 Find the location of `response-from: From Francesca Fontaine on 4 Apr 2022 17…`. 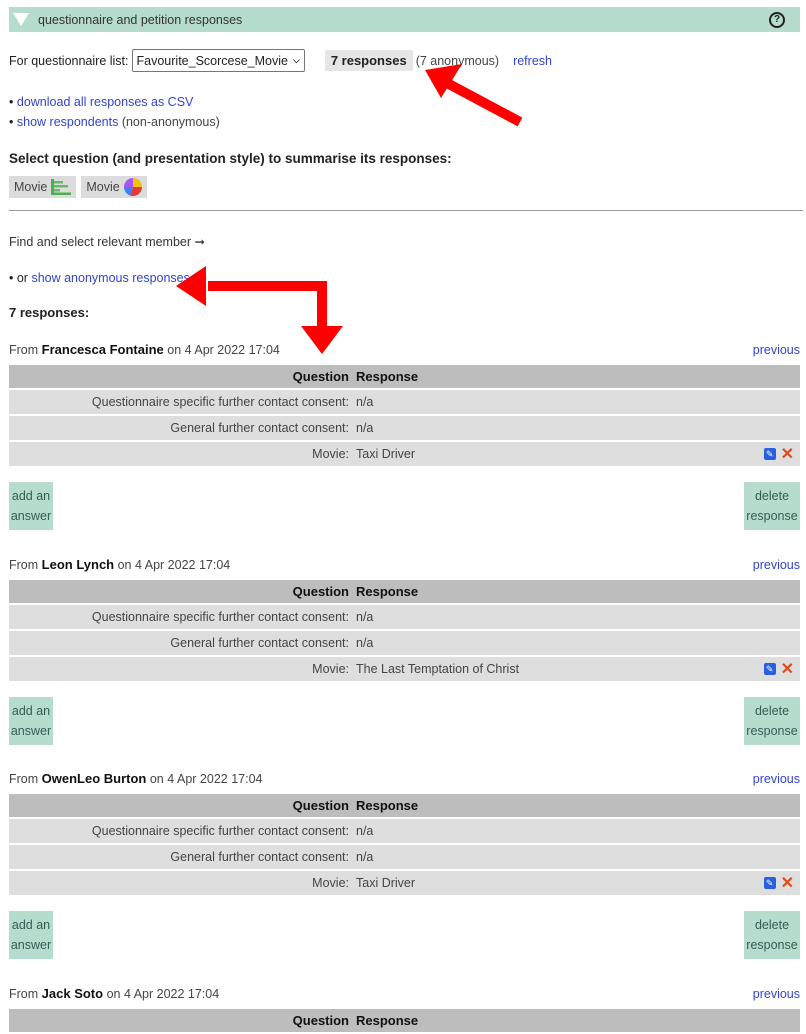

response-from: From Francesca Fontaine on 4 Apr 2022 17… is located at coordinates (404, 350).